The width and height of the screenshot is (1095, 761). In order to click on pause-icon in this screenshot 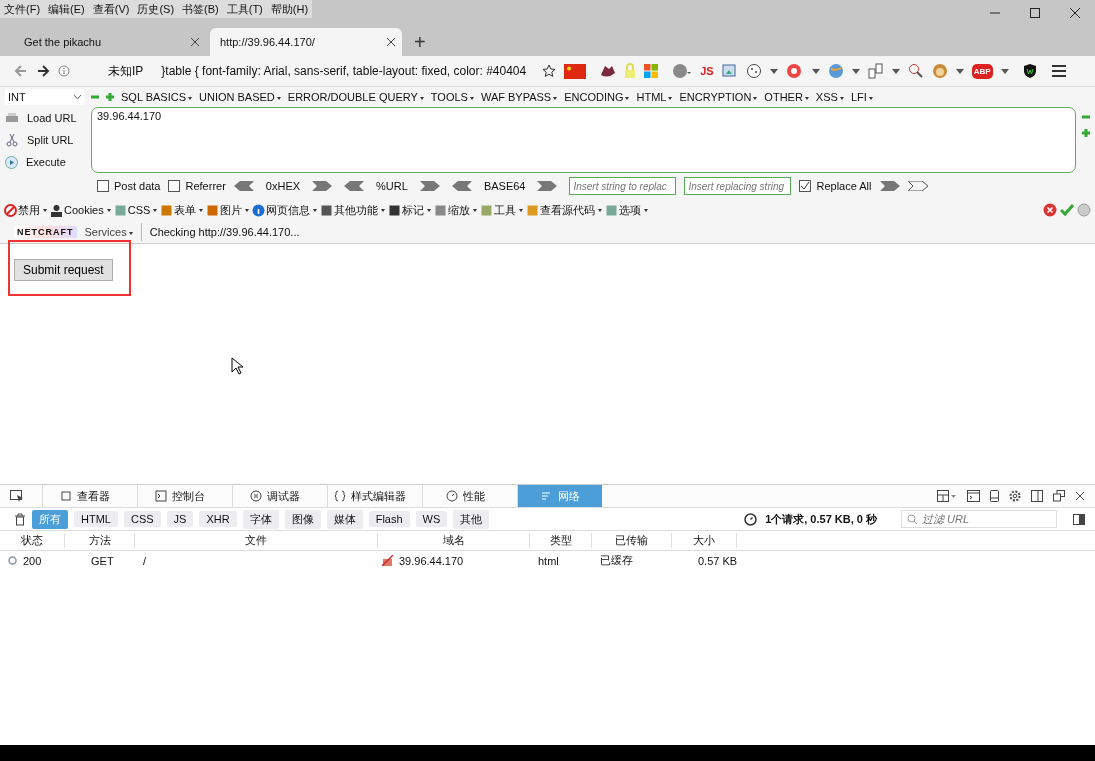, I will do `click(256, 496)`.